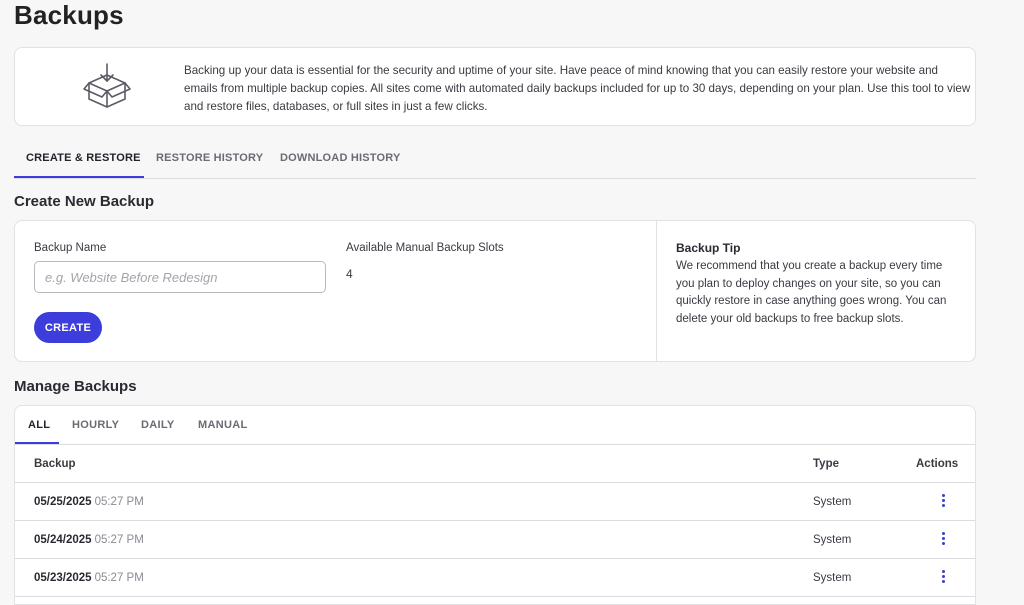 This screenshot has height=605, width=1024. I want to click on filter-manual: MANUAL, so click(222, 425).